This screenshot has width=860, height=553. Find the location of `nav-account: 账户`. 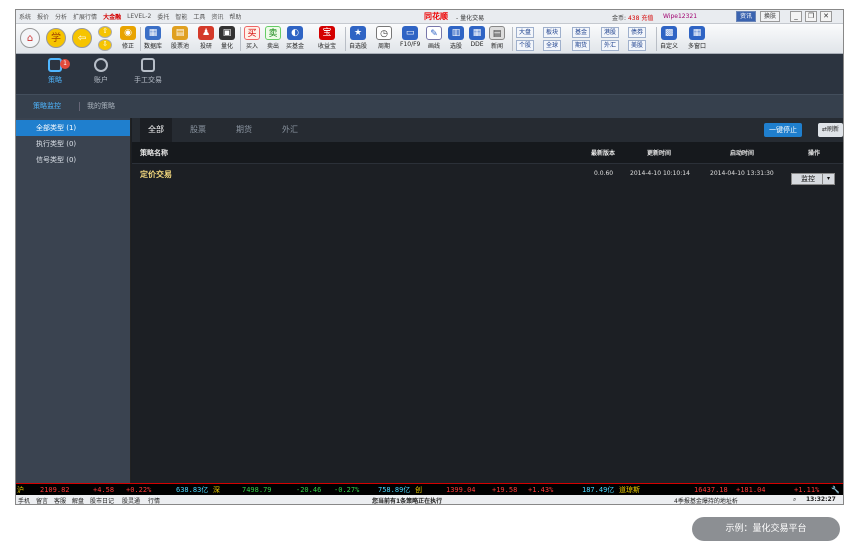

nav-account: 账户 is located at coordinates (101, 71).